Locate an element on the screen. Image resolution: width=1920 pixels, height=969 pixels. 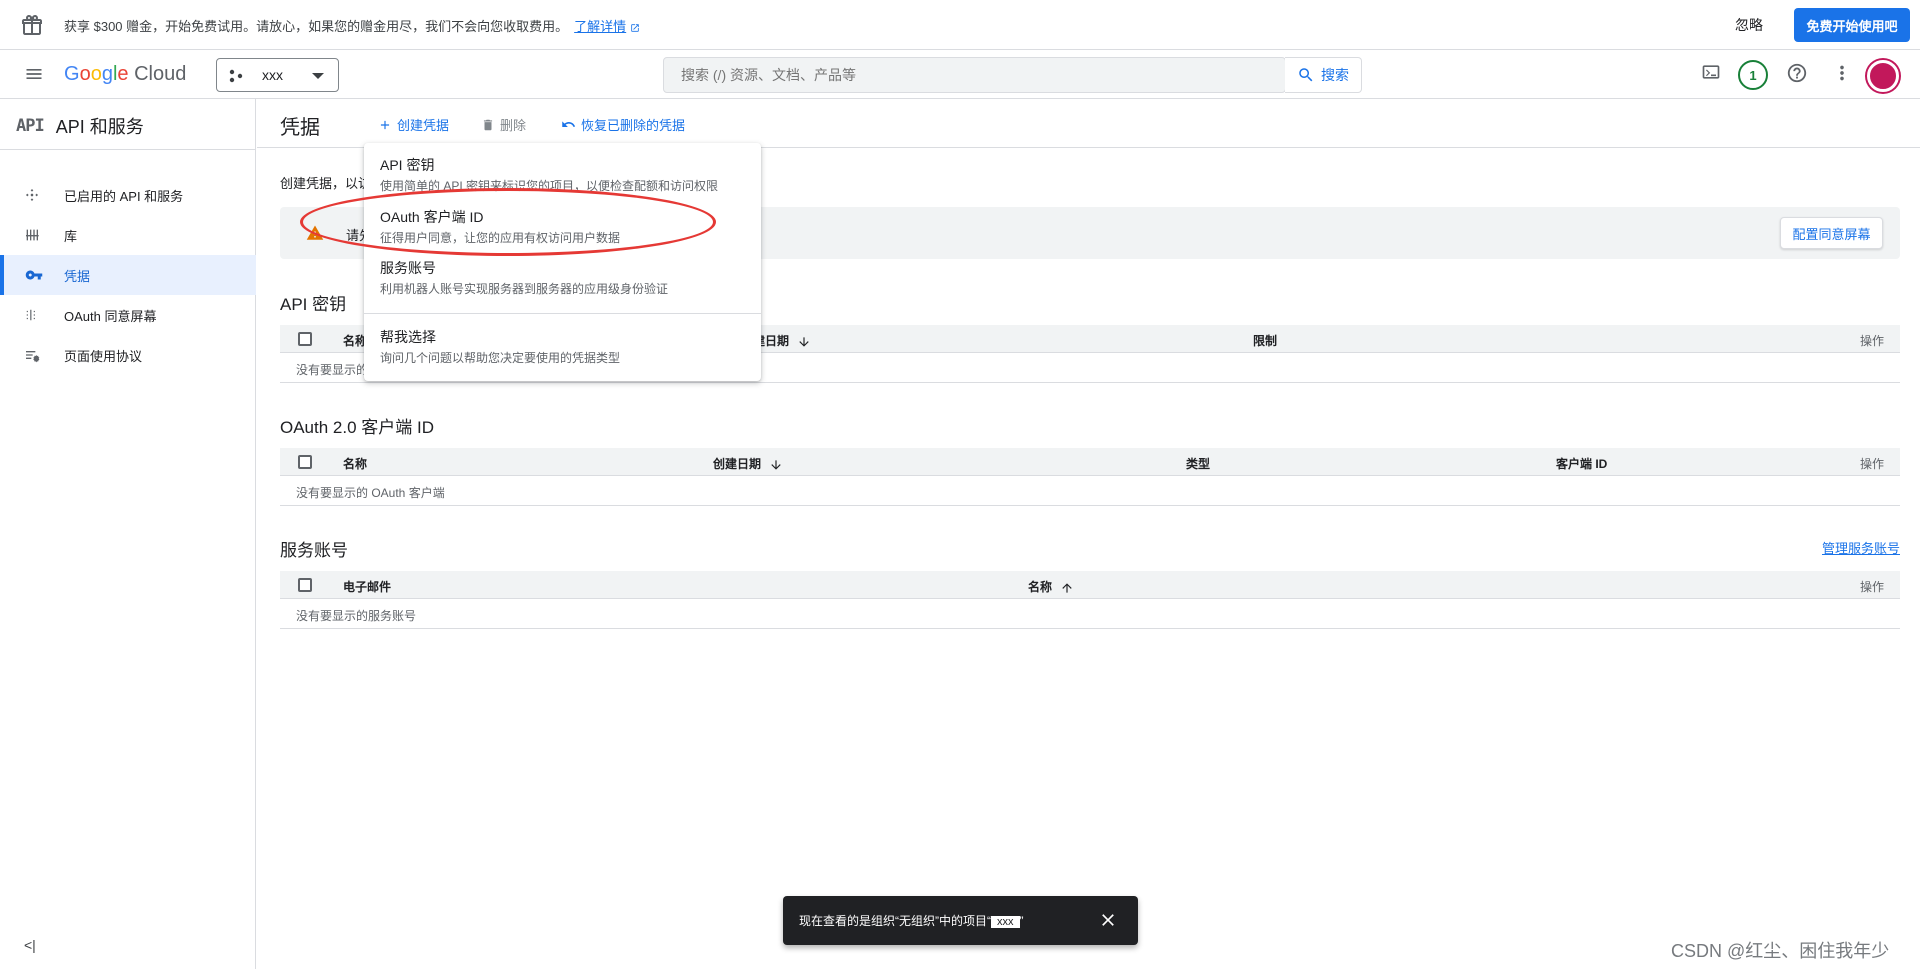
table-header: 电子邮件 名称 操作 is located at coordinates (1090, 585).